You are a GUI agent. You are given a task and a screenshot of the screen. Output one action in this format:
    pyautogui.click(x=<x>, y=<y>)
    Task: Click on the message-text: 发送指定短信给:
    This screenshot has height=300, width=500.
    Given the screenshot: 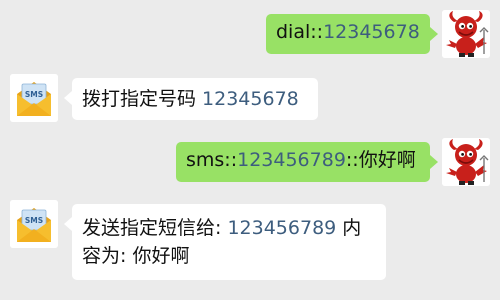 What is the action you would take?
    pyautogui.click(x=155, y=228)
    